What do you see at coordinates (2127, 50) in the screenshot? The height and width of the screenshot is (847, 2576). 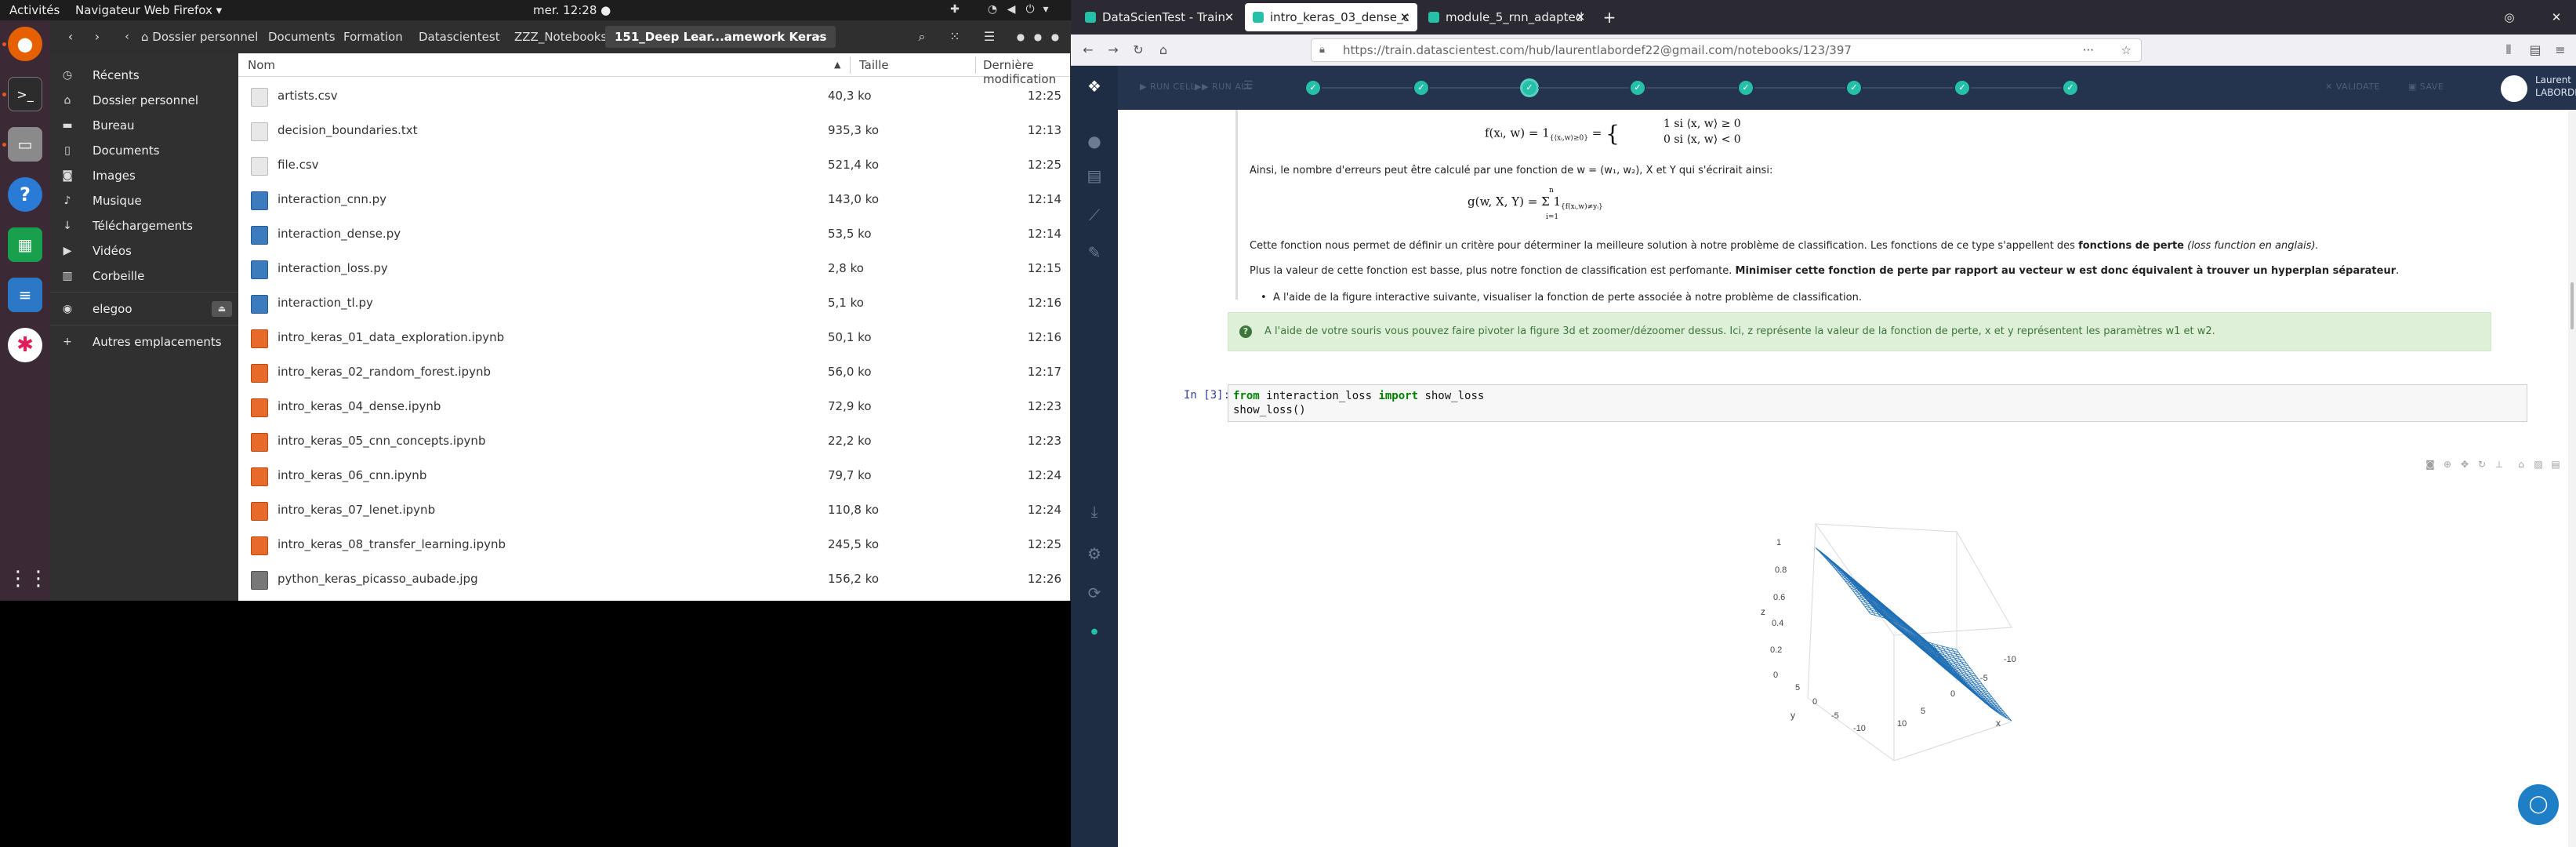 I see `bookmark-star-icon: ☆` at bounding box center [2127, 50].